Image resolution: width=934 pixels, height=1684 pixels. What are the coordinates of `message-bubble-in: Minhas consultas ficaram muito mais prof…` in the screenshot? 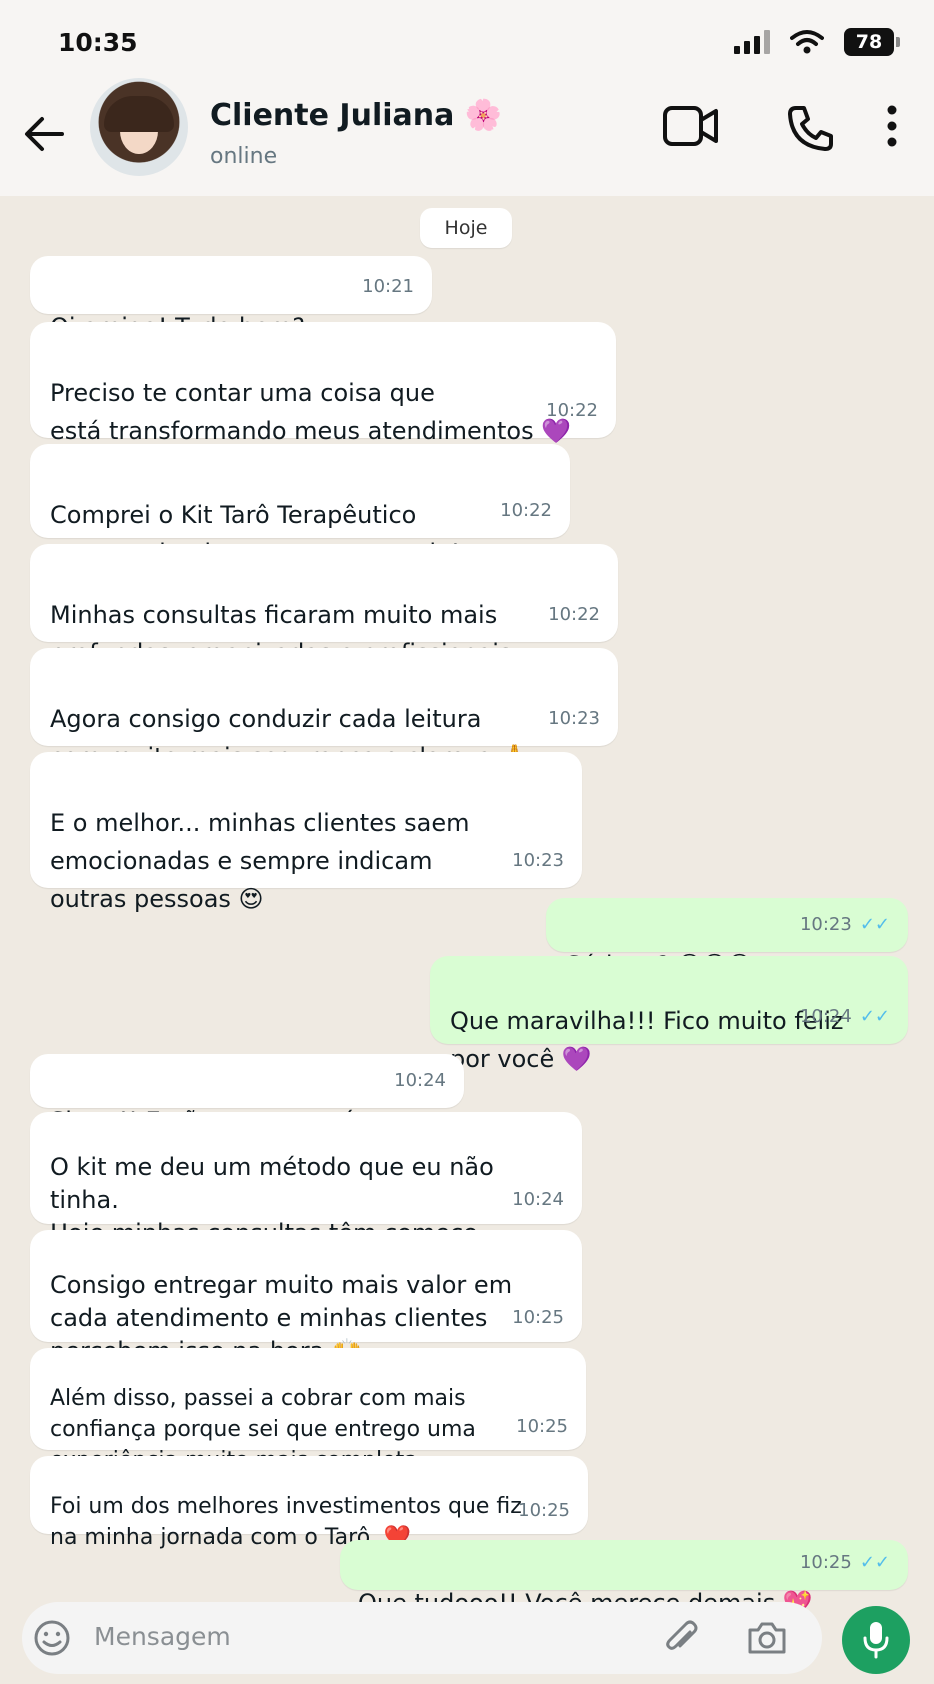 It's located at (324, 605).